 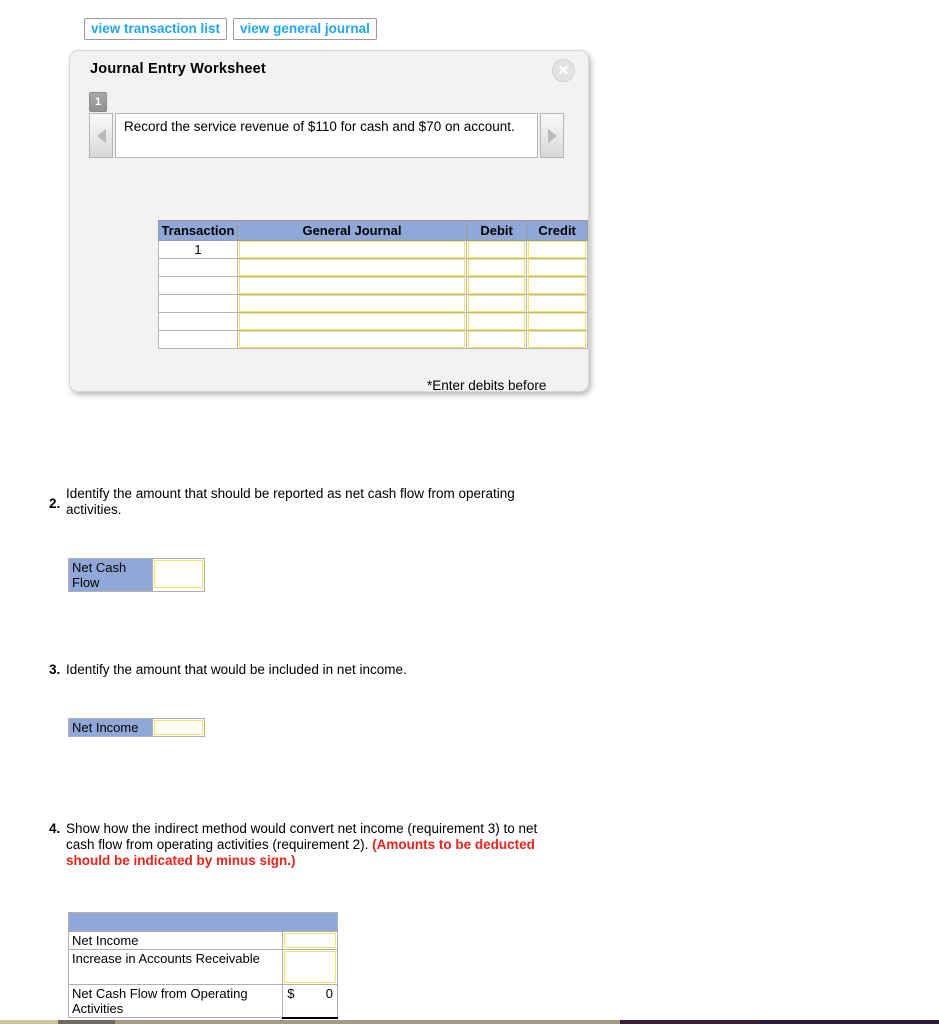 What do you see at coordinates (557, 230) in the screenshot?
I see `col-header-credit: Credit` at bounding box center [557, 230].